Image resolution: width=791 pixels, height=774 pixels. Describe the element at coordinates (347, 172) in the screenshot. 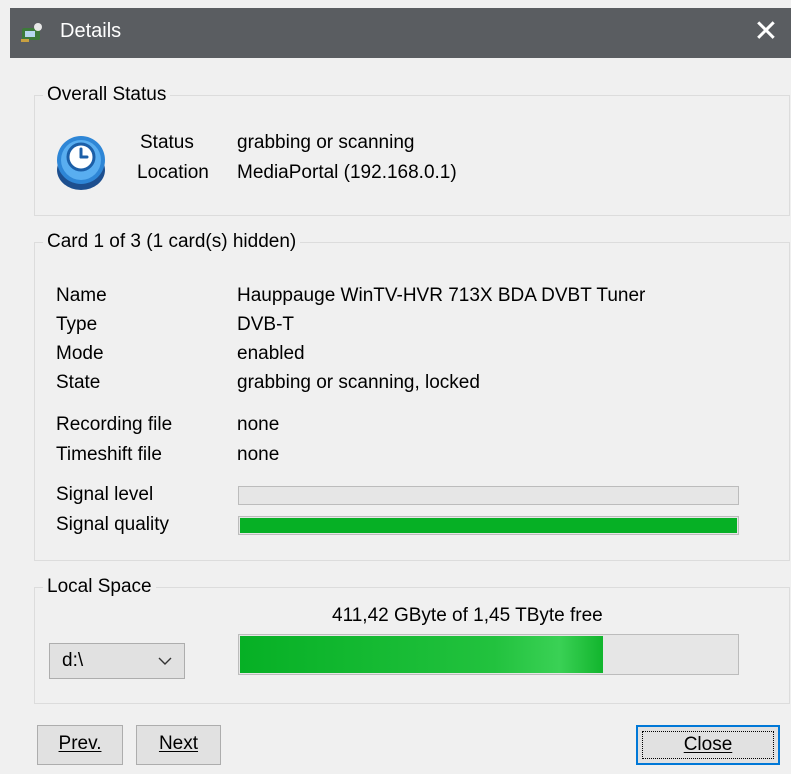

I see `location-value: MediaPortal (192.168.0.1)` at that location.